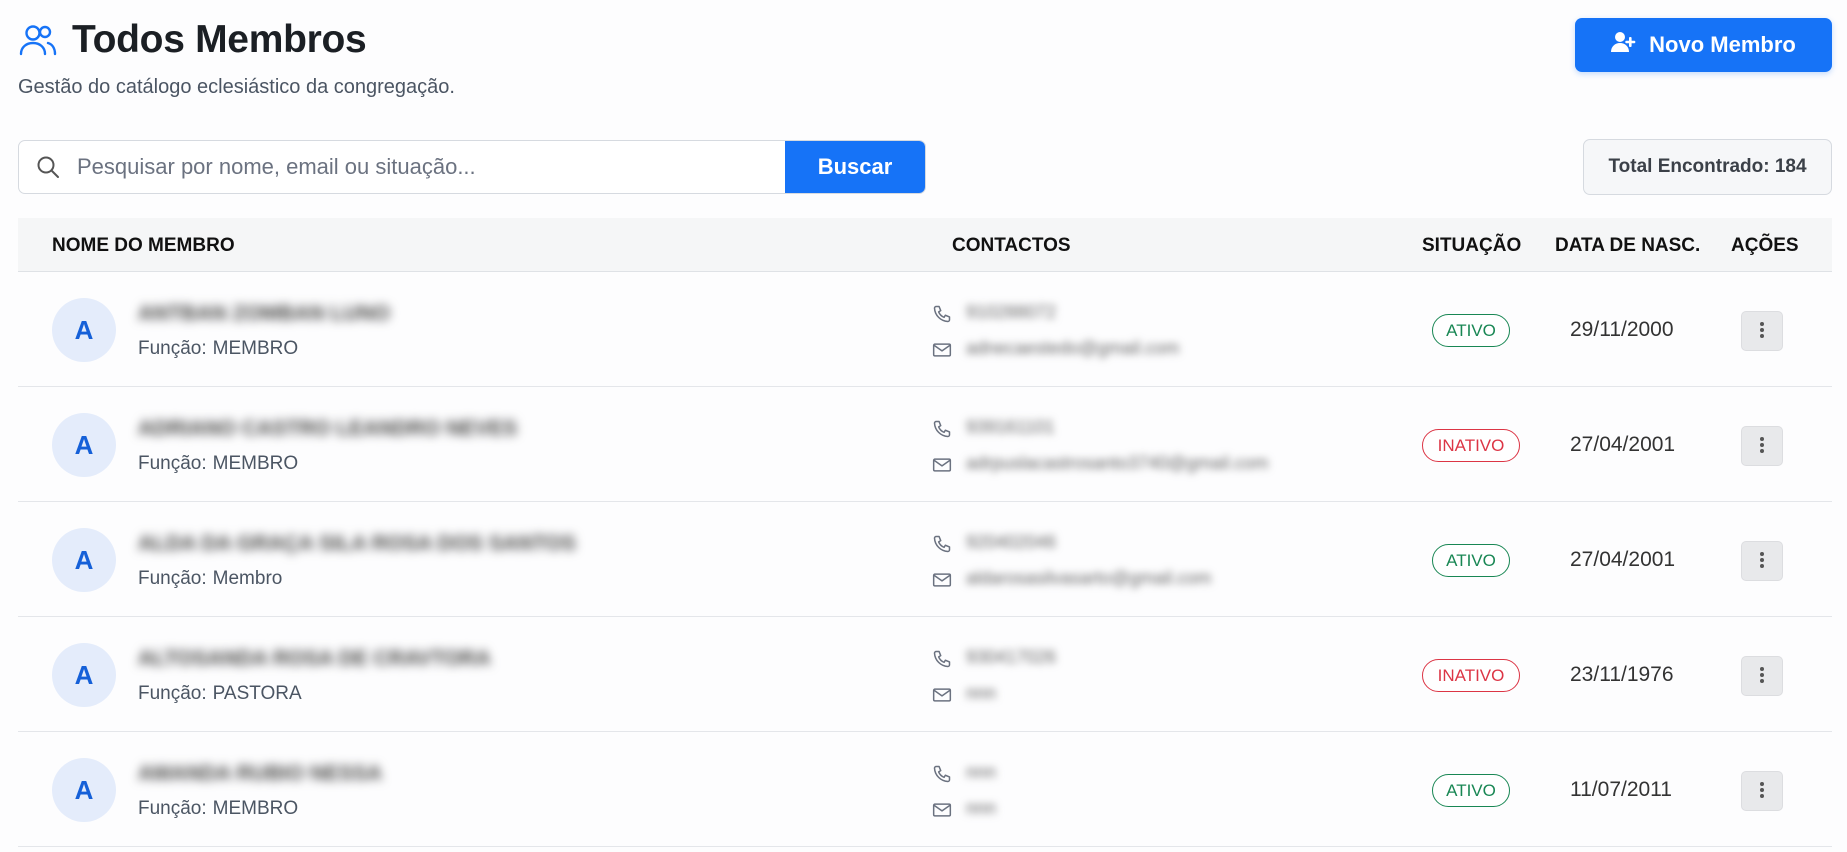 The height and width of the screenshot is (852, 1847). I want to click on birth-date: 11/07/2011, so click(1621, 789).